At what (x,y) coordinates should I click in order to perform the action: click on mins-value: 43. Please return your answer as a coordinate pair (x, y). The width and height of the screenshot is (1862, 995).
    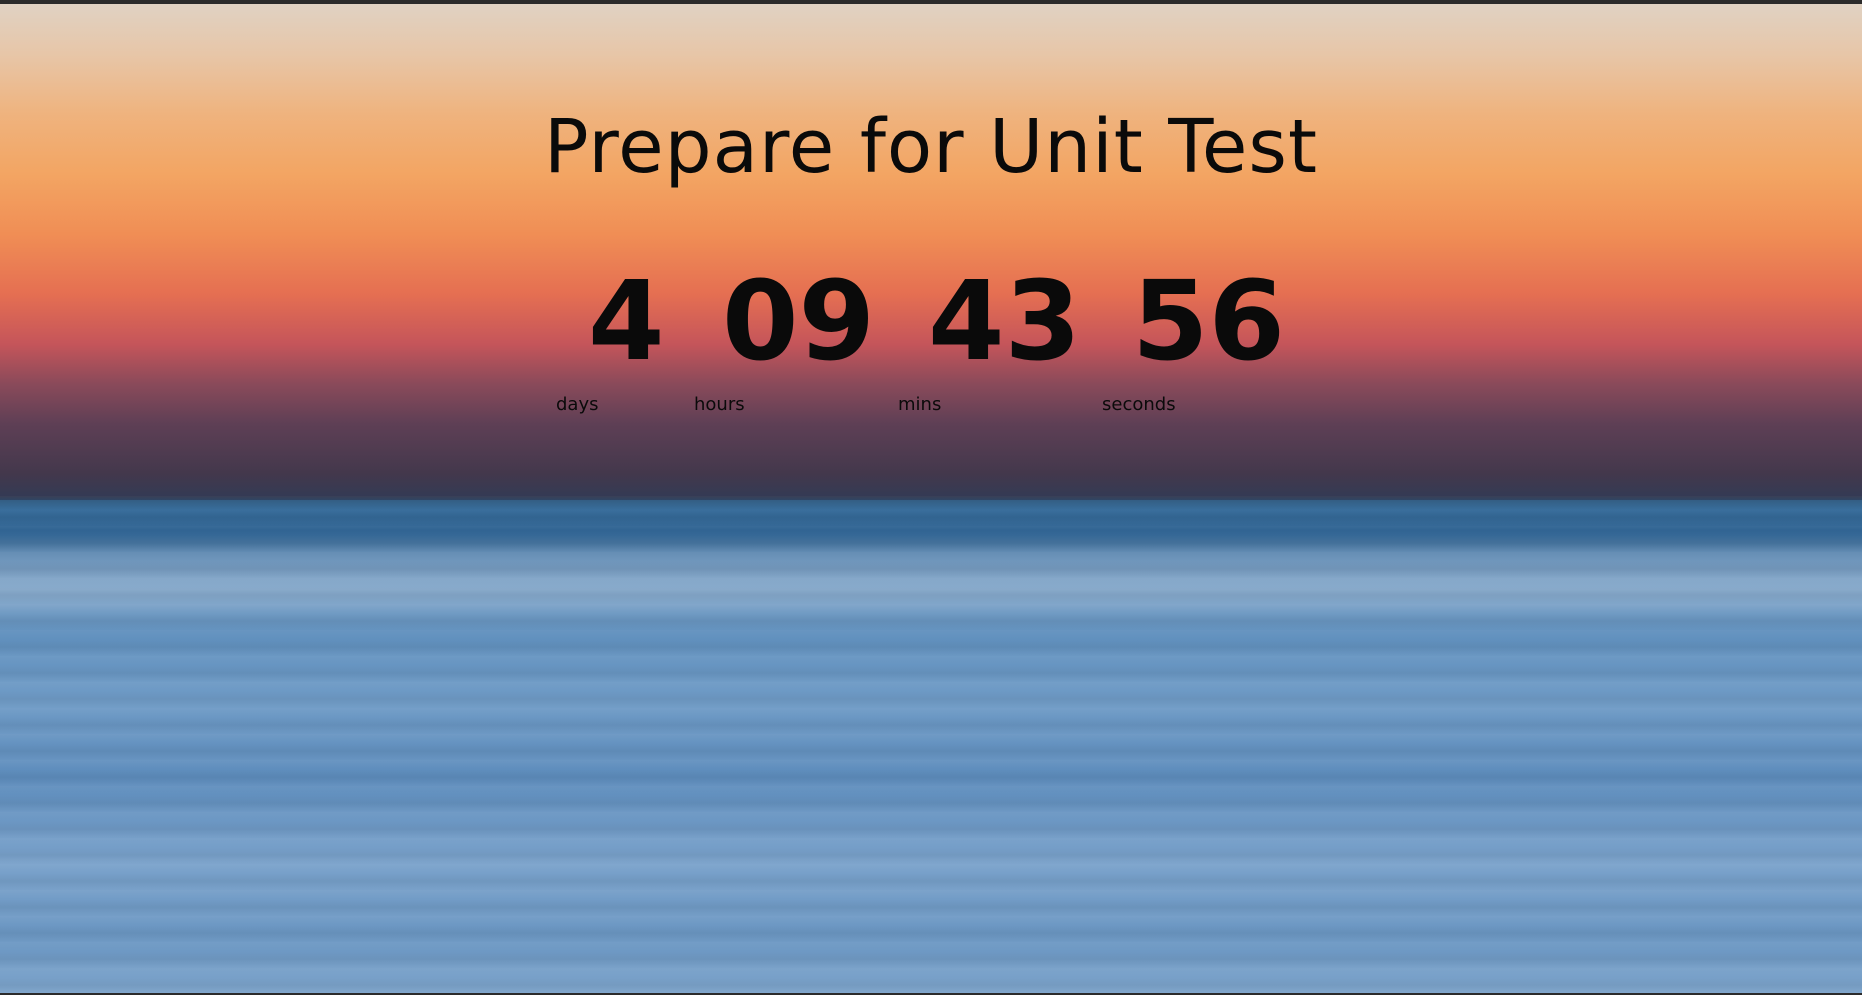
    Looking at the image, I should click on (1005, 321).